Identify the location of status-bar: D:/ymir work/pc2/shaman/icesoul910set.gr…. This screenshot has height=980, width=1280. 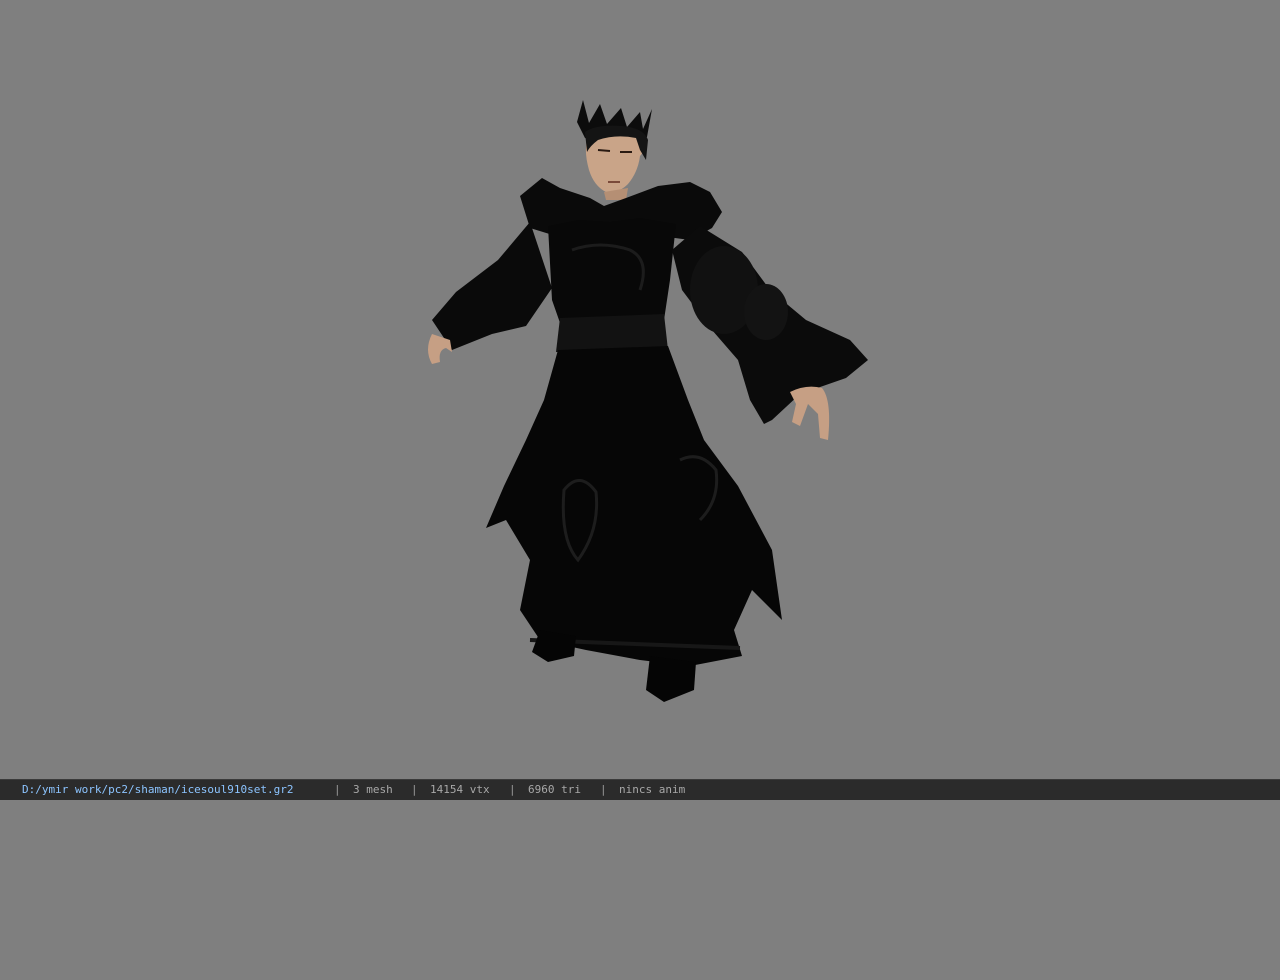
(640, 789).